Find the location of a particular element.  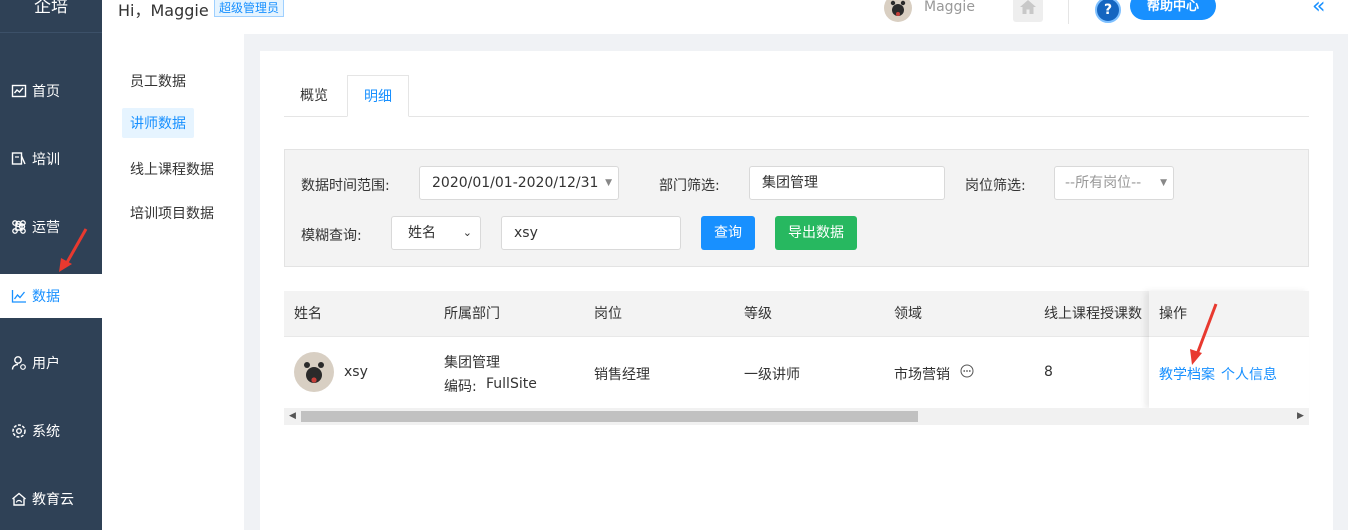

personal-info-link: 个人信息 is located at coordinates (1249, 374).